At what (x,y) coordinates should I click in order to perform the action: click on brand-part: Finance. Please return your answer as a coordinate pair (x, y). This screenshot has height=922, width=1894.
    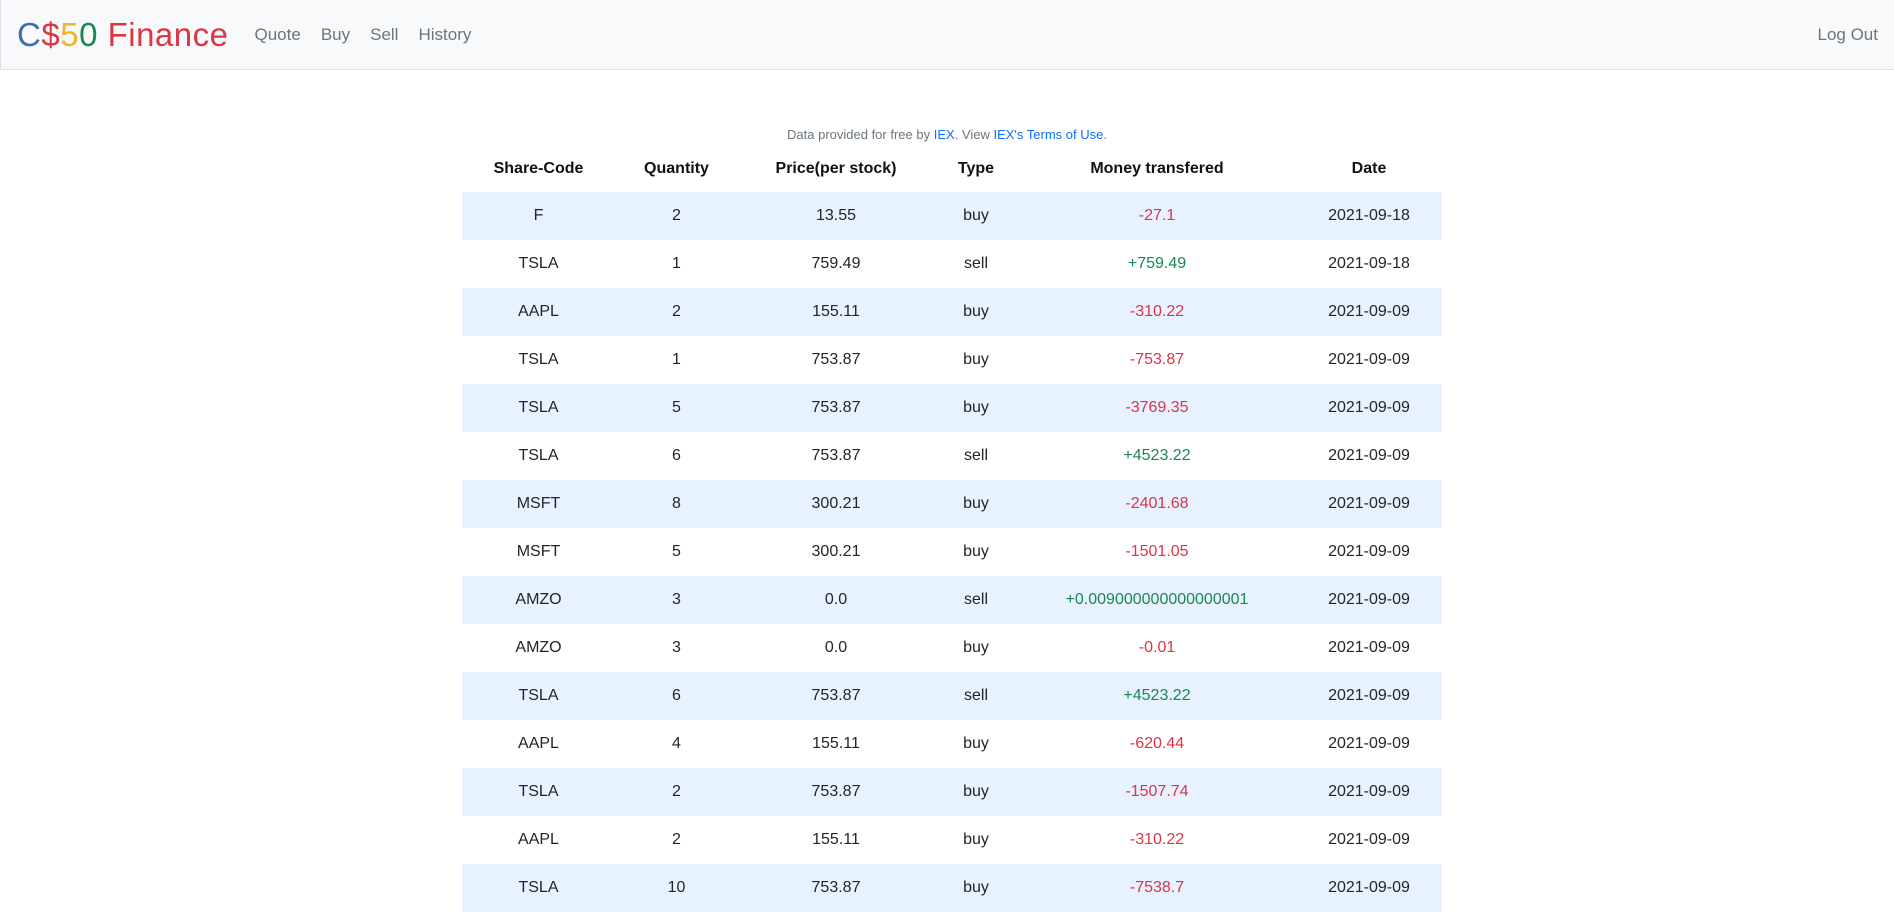
    Looking at the image, I should click on (163, 34).